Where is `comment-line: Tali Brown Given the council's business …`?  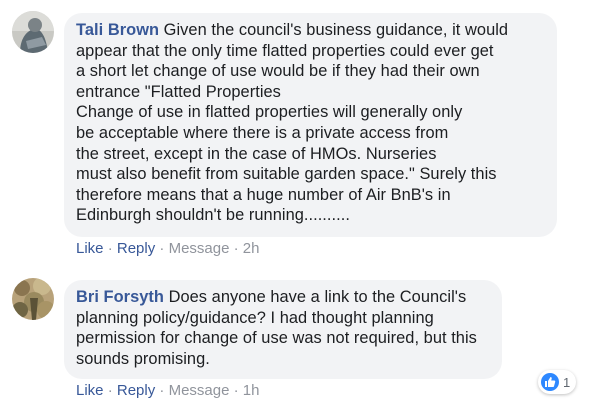
comment-line: Tali Brown Given the council's business … is located at coordinates (310, 30).